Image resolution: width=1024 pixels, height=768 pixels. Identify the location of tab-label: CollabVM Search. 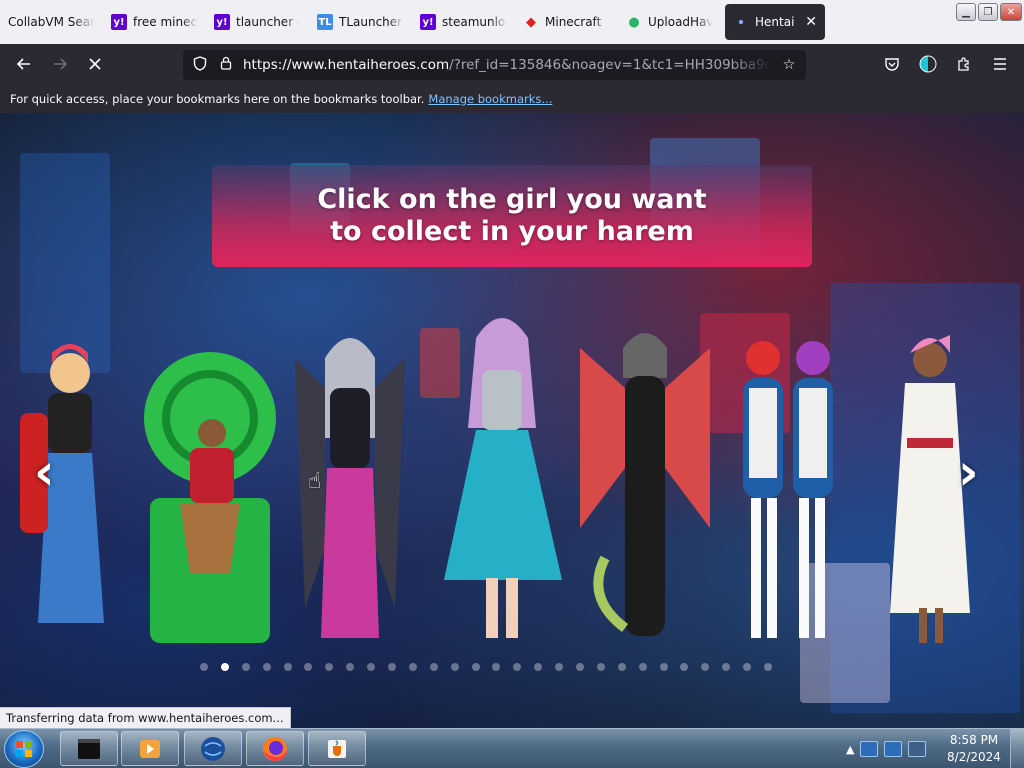
(51, 22).